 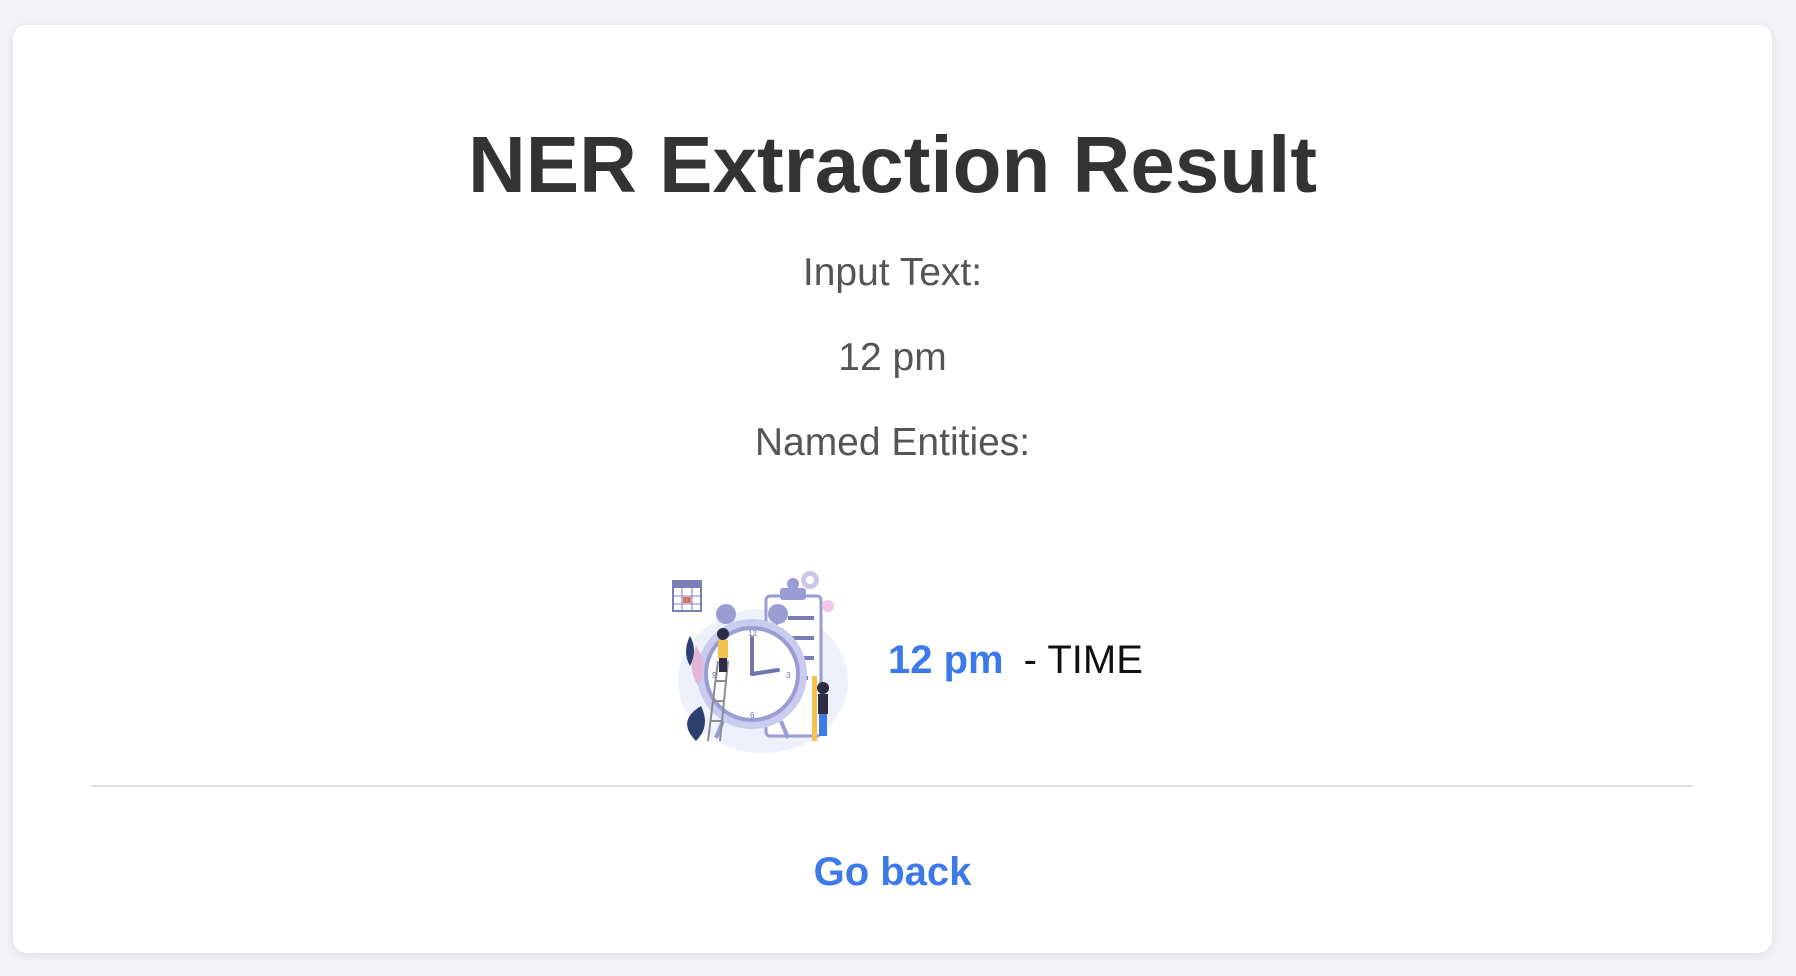 What do you see at coordinates (752, 633) in the screenshot?
I see `svg-text: 12` at bounding box center [752, 633].